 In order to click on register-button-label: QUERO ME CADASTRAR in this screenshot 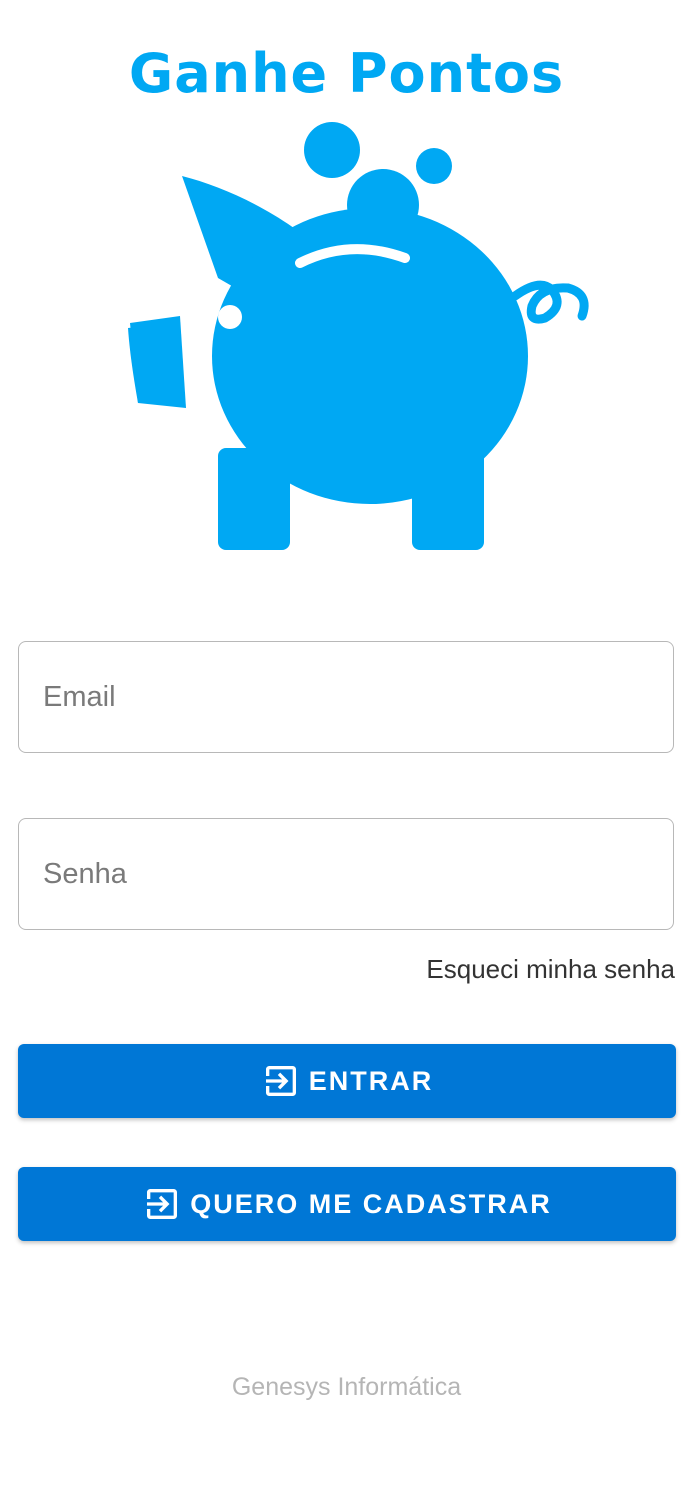, I will do `click(371, 1203)`.